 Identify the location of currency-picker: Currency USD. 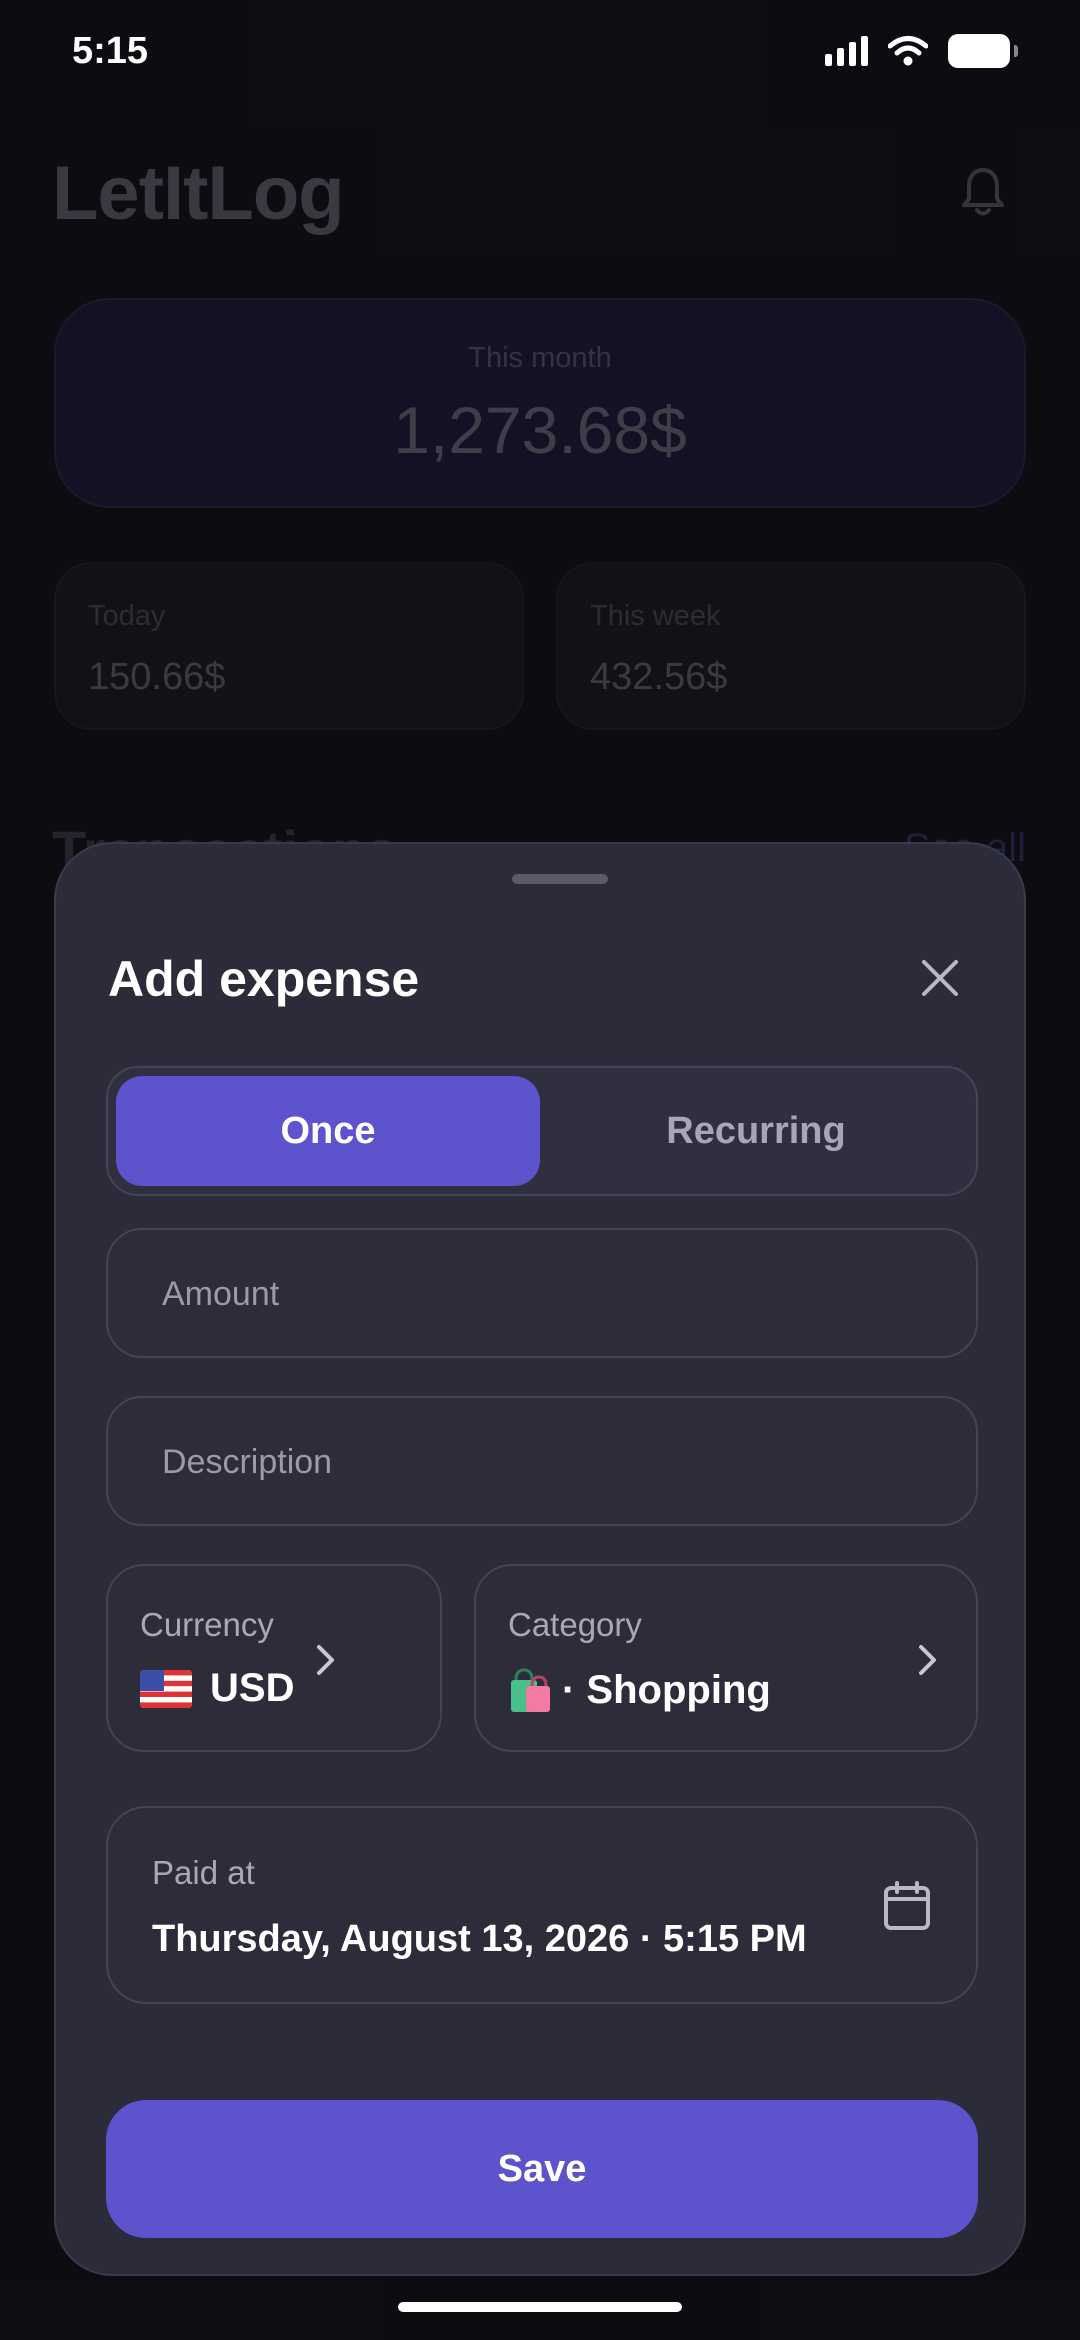
(274, 1658).